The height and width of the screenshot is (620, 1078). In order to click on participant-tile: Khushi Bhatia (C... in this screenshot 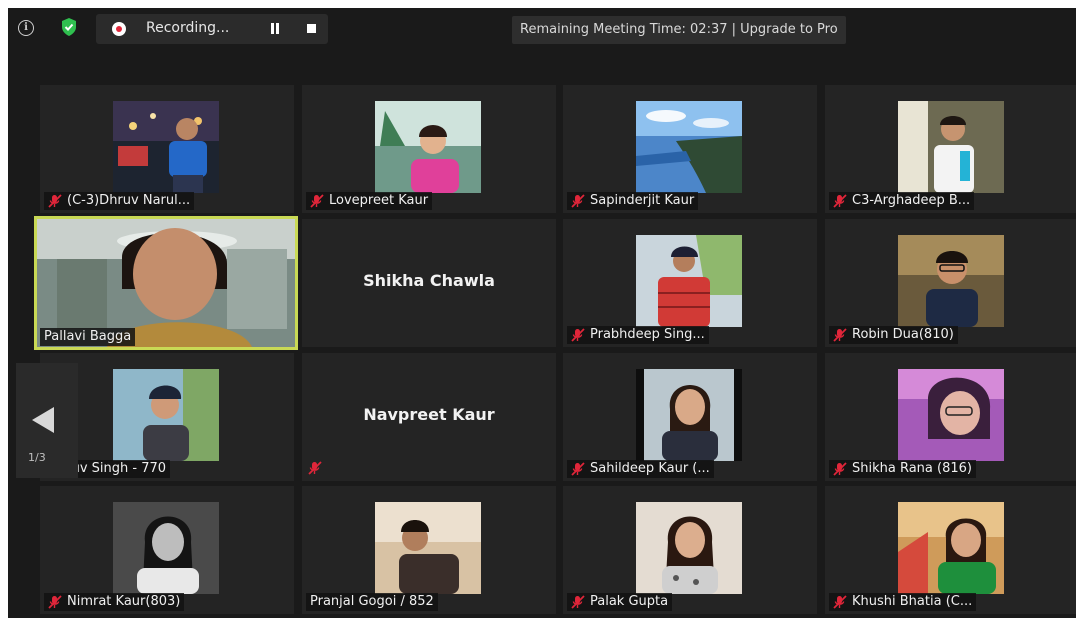, I will do `click(950, 550)`.